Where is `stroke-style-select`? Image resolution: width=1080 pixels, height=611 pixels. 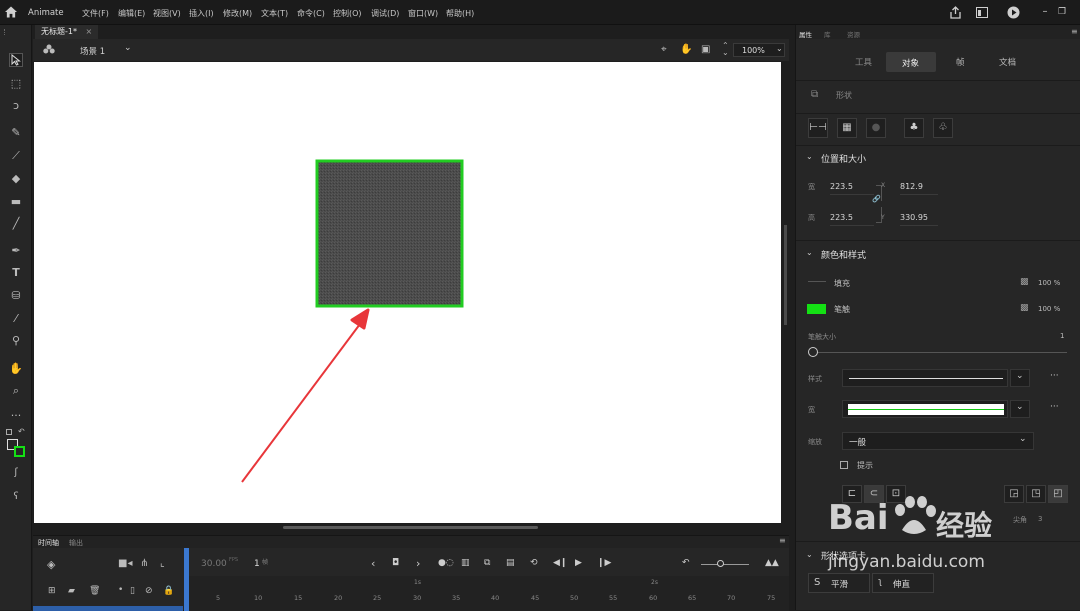 stroke-style-select is located at coordinates (925, 378).